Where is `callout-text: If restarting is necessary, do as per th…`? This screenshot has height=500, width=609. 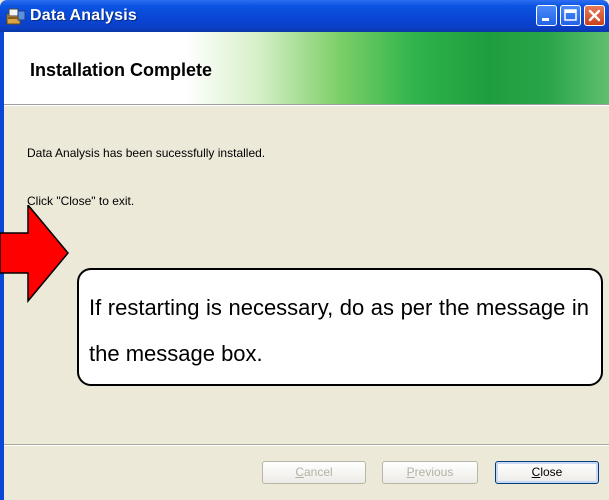 callout-text: If restarting is necessary, do as per th… is located at coordinates (339, 330).